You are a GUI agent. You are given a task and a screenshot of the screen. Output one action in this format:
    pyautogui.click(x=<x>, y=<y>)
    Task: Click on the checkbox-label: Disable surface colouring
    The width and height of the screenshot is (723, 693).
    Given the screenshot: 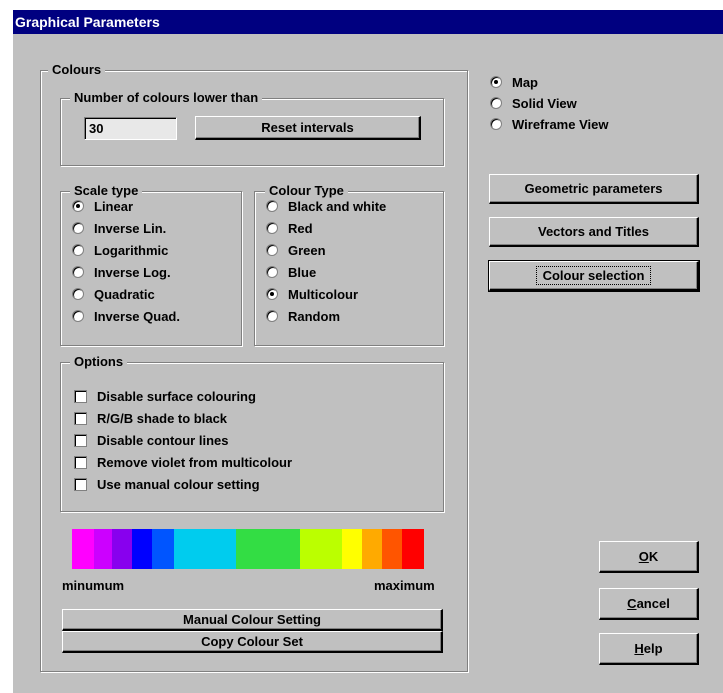 What is the action you would take?
    pyautogui.click(x=176, y=396)
    